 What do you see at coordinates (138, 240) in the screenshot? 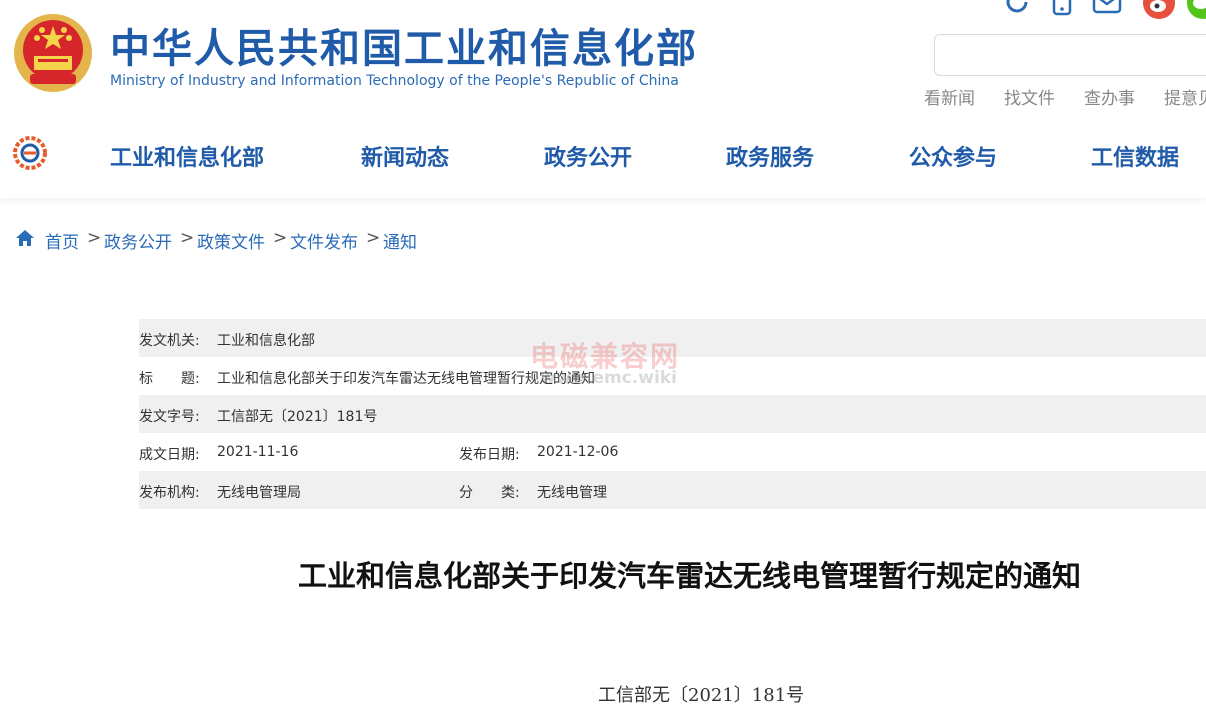
I see `breadcrumb-gov-affairs: 政务公开` at bounding box center [138, 240].